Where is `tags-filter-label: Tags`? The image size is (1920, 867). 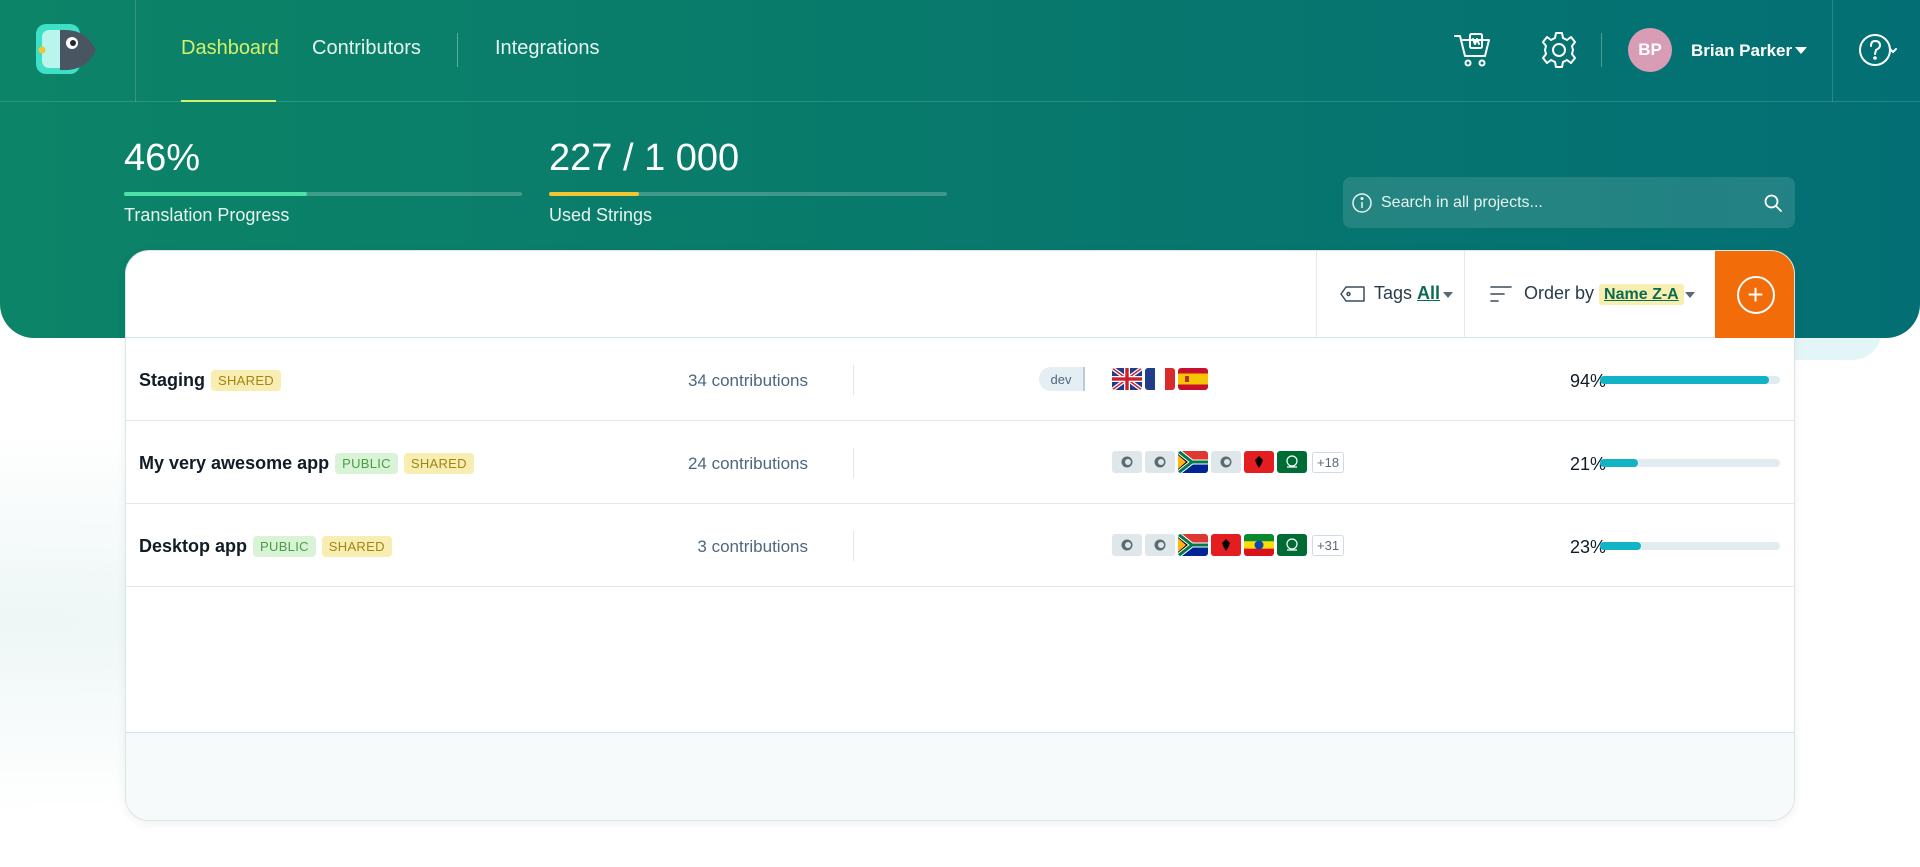 tags-filter-label: Tags is located at coordinates (1393, 293).